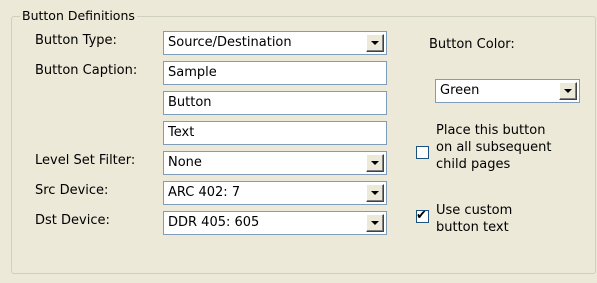 The width and height of the screenshot is (597, 283). Describe the element at coordinates (474, 210) in the screenshot. I see `use-custom-text-label-line-1: Use custom` at that location.